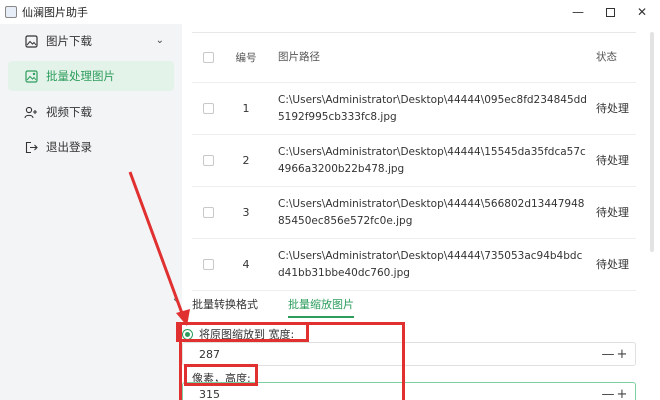 The width and height of the screenshot is (660, 400). What do you see at coordinates (608, 354) in the screenshot?
I see `width-minus-button: —` at bounding box center [608, 354].